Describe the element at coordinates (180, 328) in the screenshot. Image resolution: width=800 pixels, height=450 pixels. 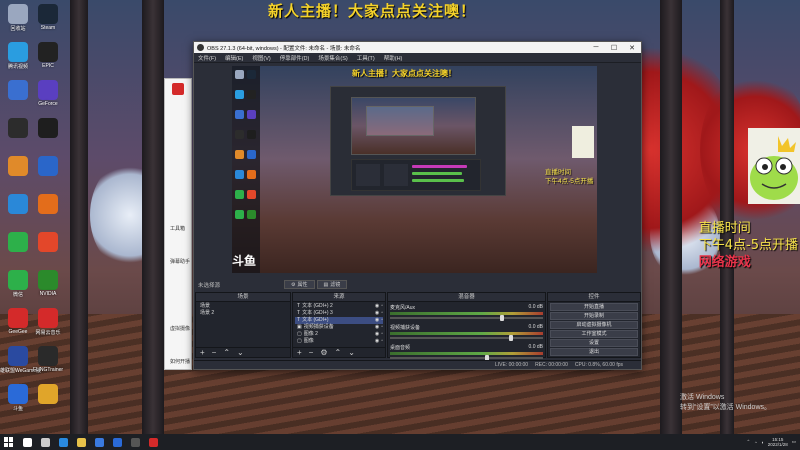
I see `white-win-text-4: 虚拟摄像` at that location.